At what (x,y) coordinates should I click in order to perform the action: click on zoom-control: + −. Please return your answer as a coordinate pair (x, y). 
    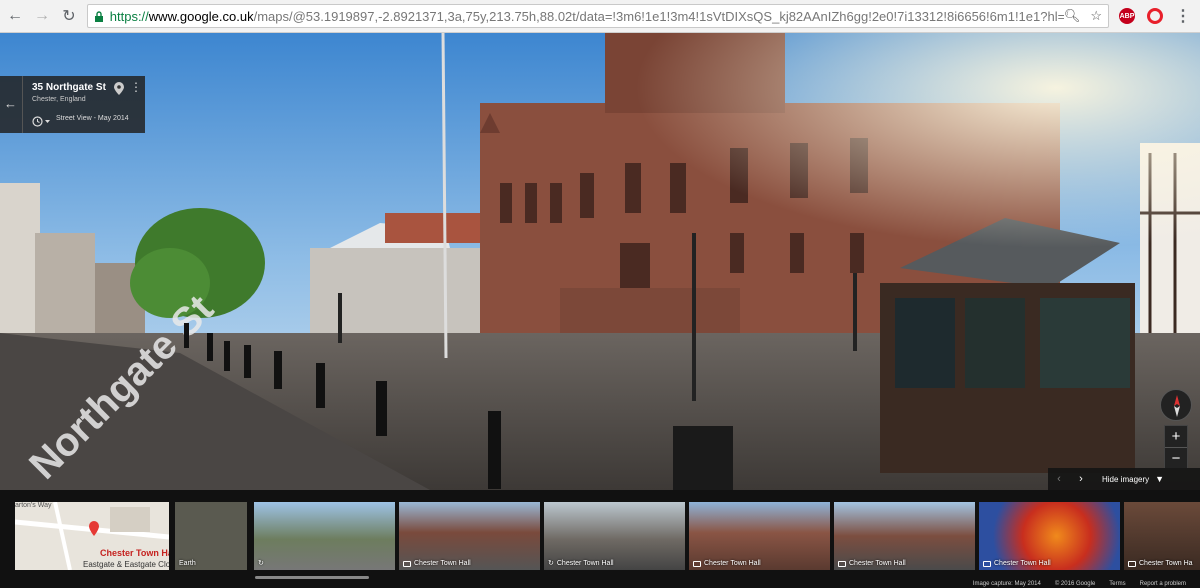
    Looking at the image, I should click on (1176, 447).